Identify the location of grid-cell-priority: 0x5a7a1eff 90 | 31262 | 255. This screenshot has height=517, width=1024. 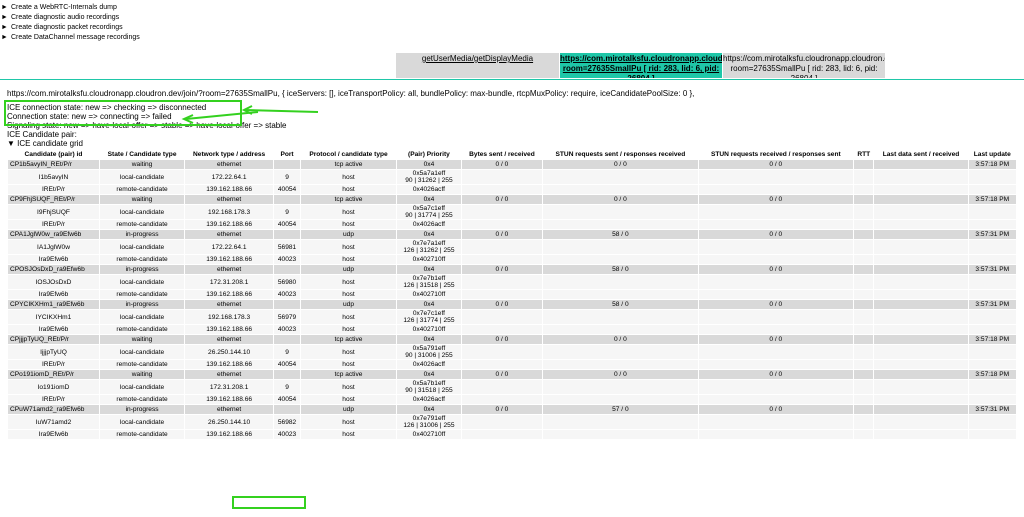
(429, 177).